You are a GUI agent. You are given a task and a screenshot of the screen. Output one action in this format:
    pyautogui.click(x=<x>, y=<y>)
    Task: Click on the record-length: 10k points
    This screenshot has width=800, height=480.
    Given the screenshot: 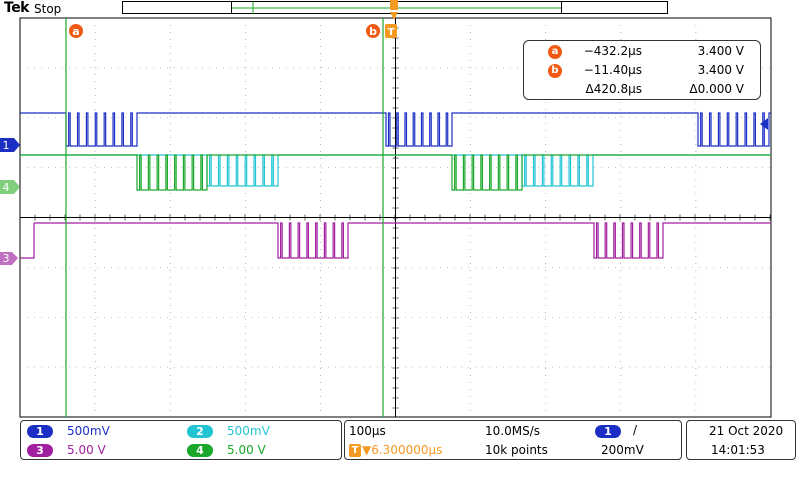 What is the action you would take?
    pyautogui.click(x=516, y=450)
    